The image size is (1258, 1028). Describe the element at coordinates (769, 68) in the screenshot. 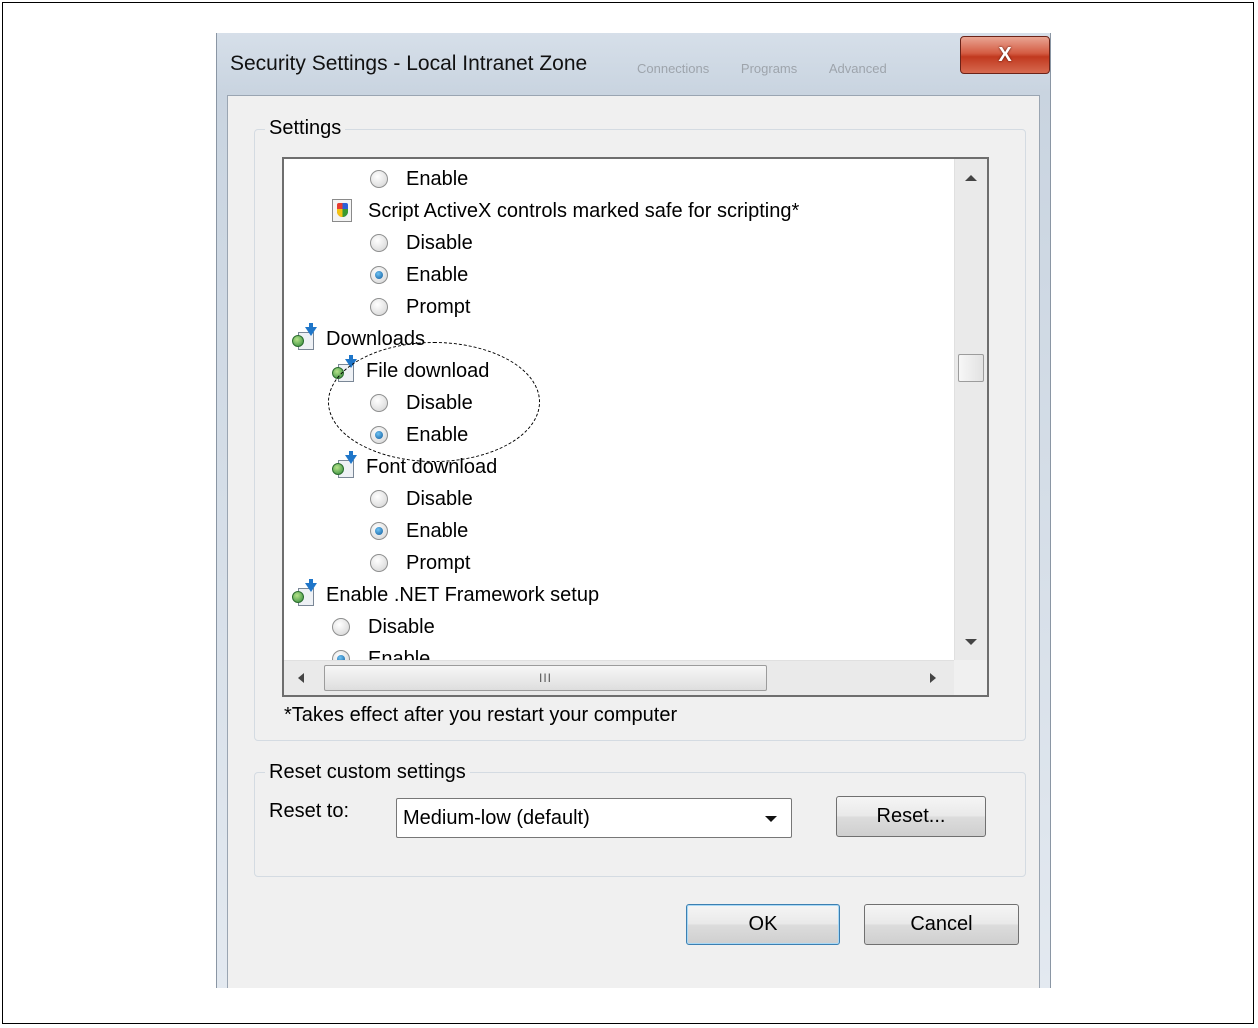

I see `background-tab: Programs` at that location.